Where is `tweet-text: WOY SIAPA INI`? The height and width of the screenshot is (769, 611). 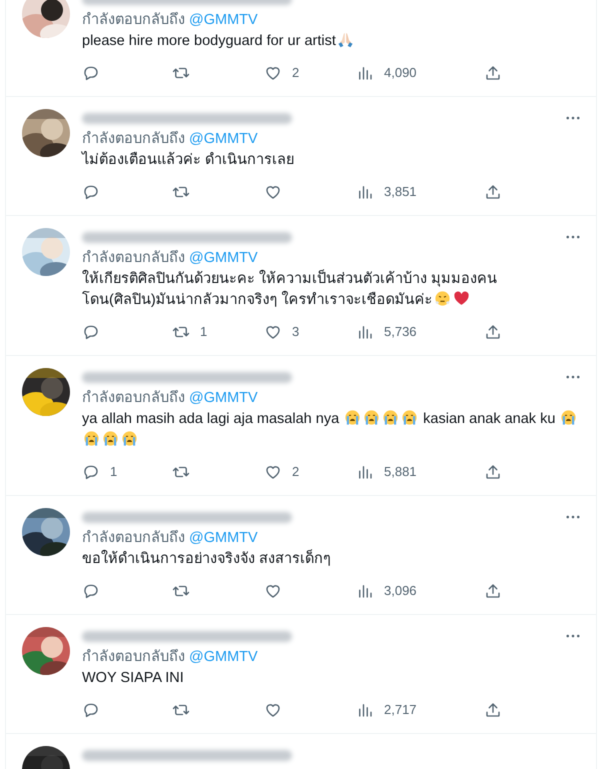
tweet-text: WOY SIAPA INI is located at coordinates (133, 678).